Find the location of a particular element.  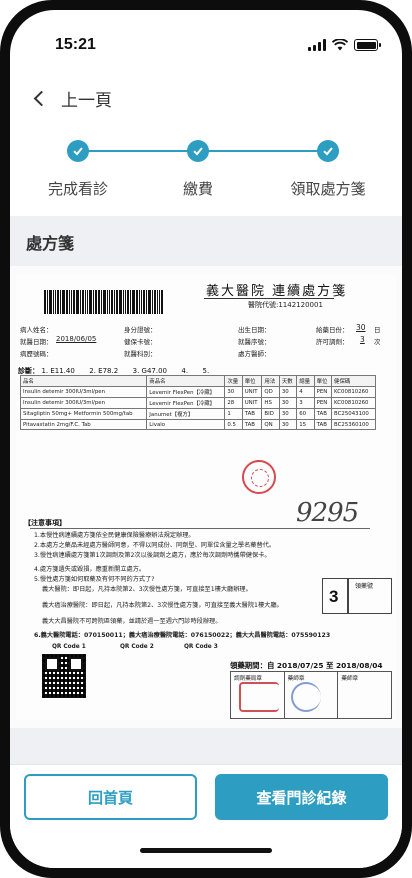

table-cell: 60 is located at coordinates (305, 414).